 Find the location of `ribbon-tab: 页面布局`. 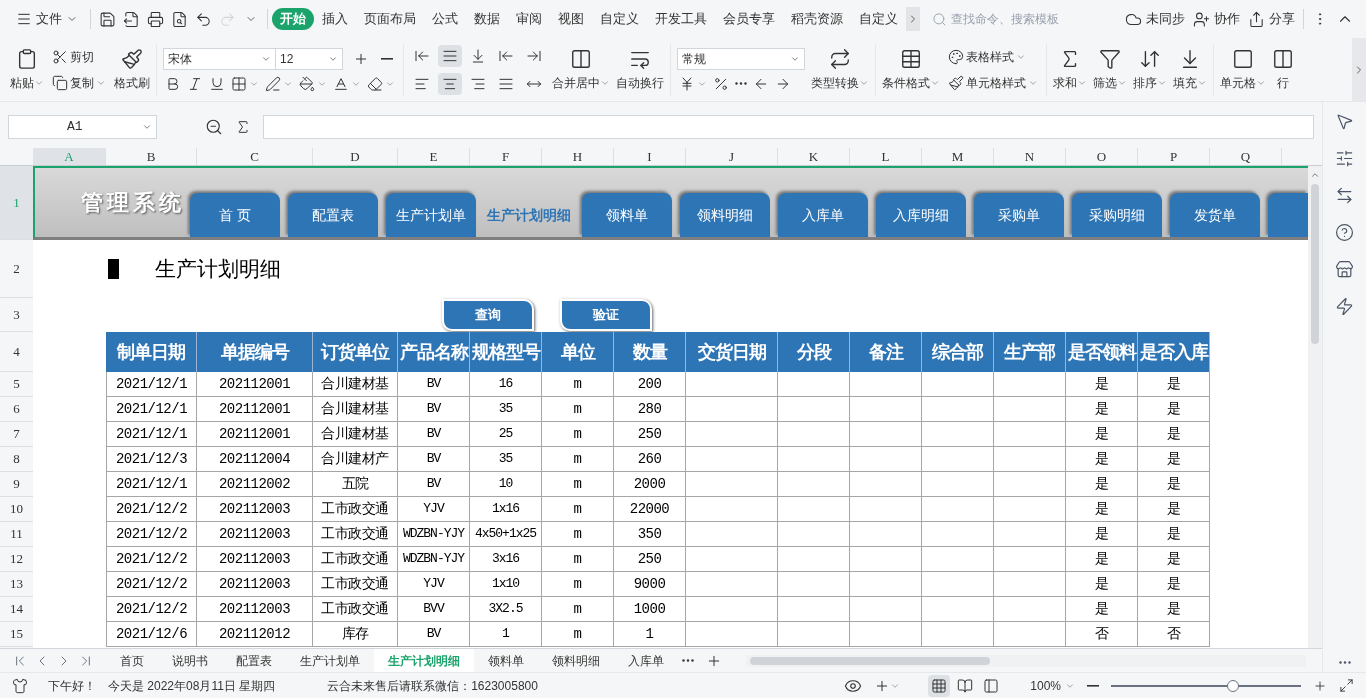

ribbon-tab: 页面布局 is located at coordinates (390, 19).